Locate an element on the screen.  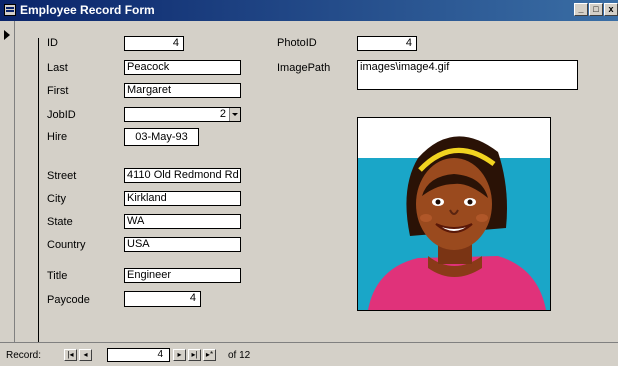
country-label: Country is located at coordinates (66, 245).